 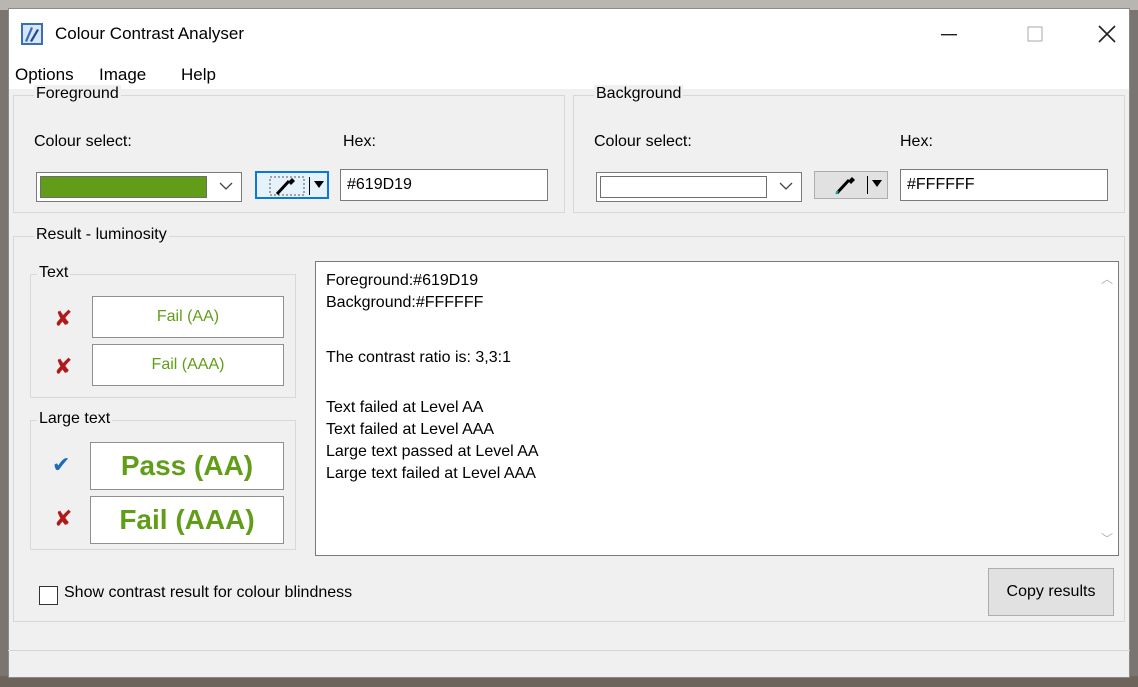 I want to click on background-eyedropper-button, so click(x=851, y=185).